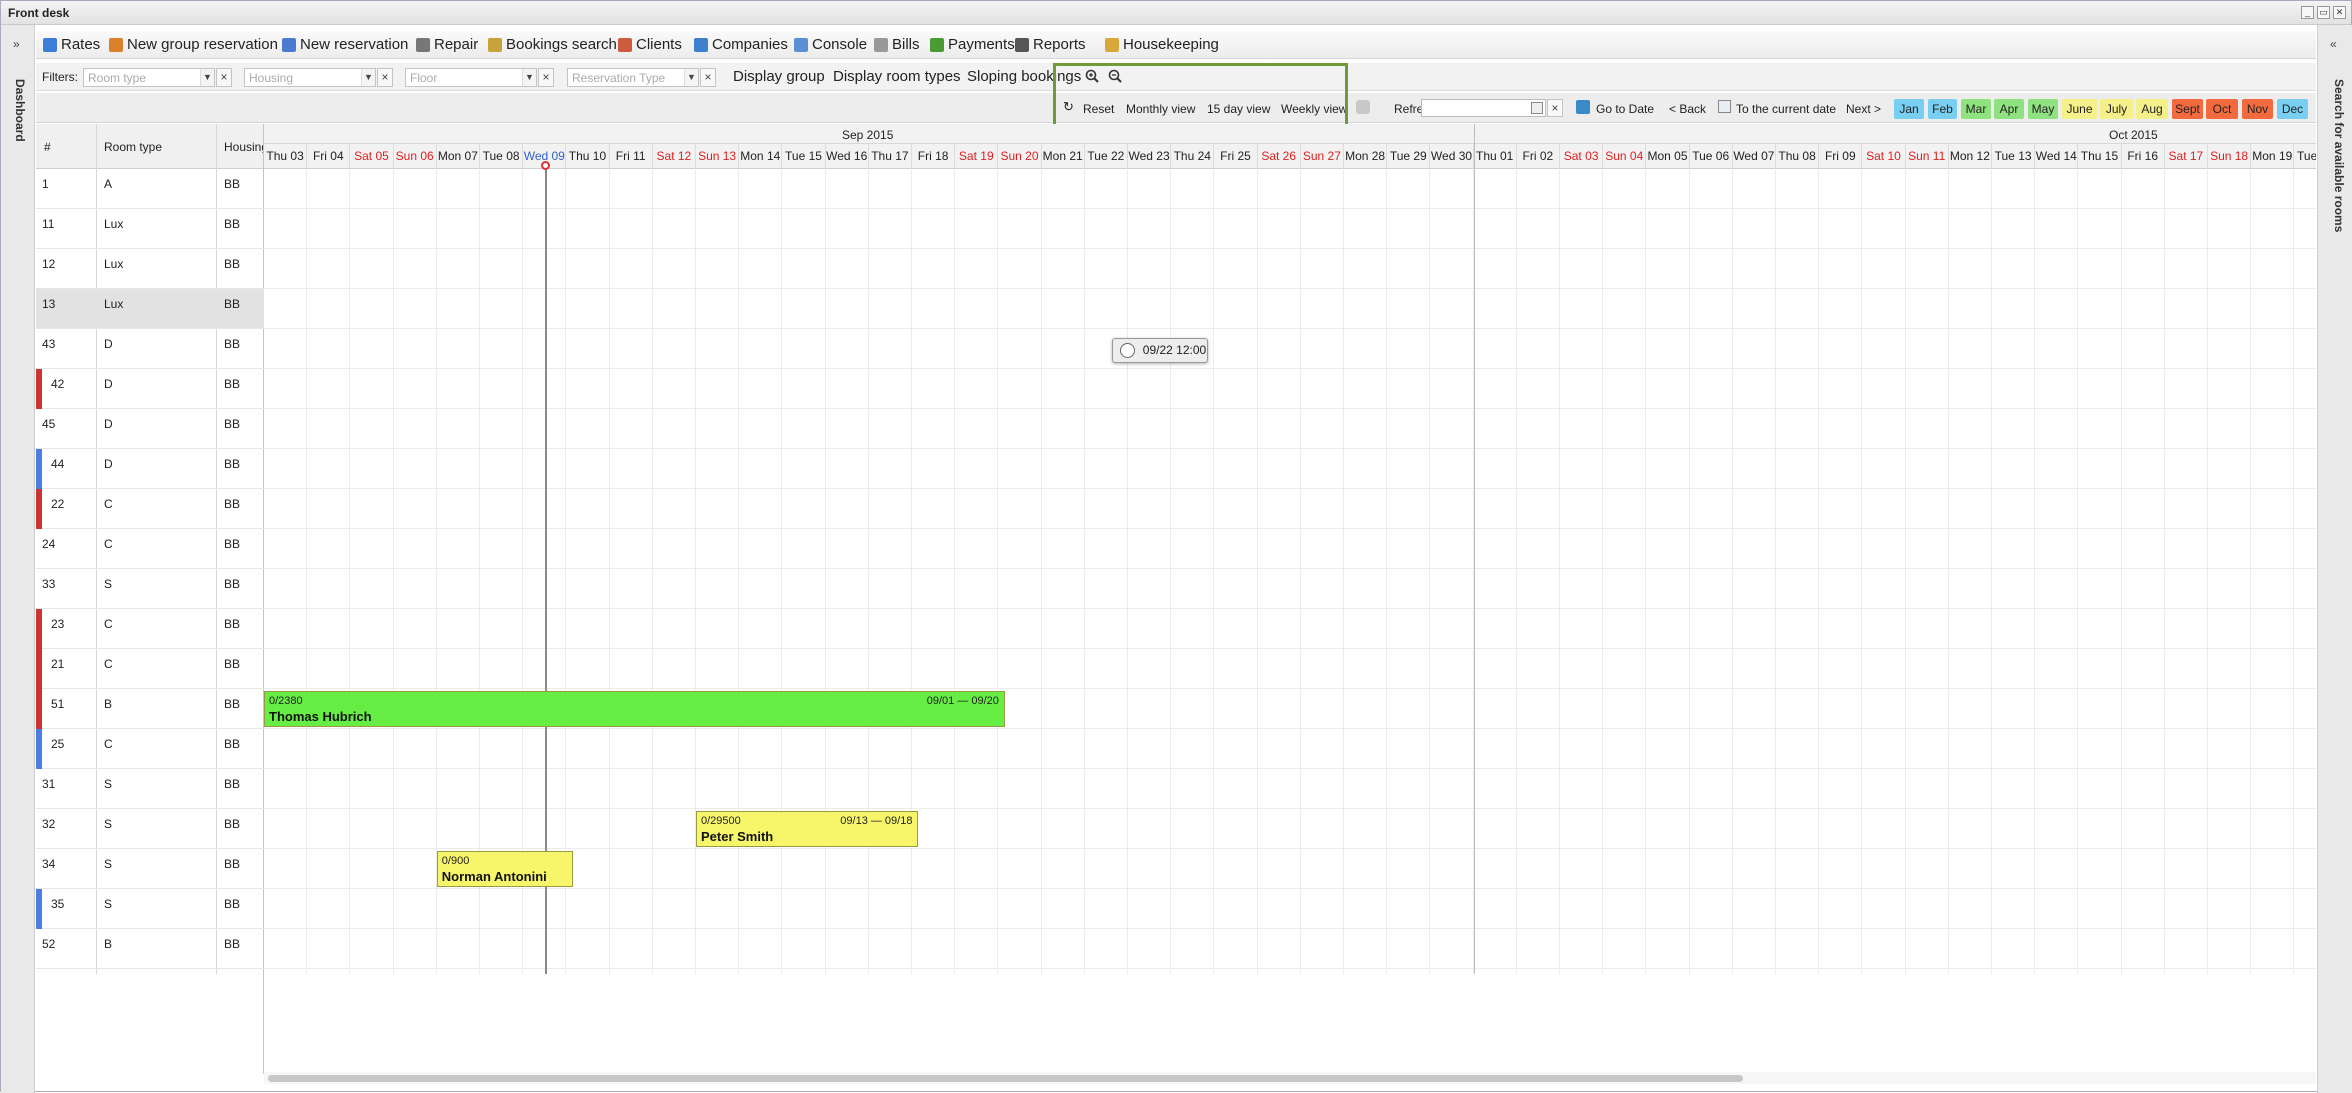  What do you see at coordinates (2307, 12) in the screenshot?
I see `minimize-button: _` at bounding box center [2307, 12].